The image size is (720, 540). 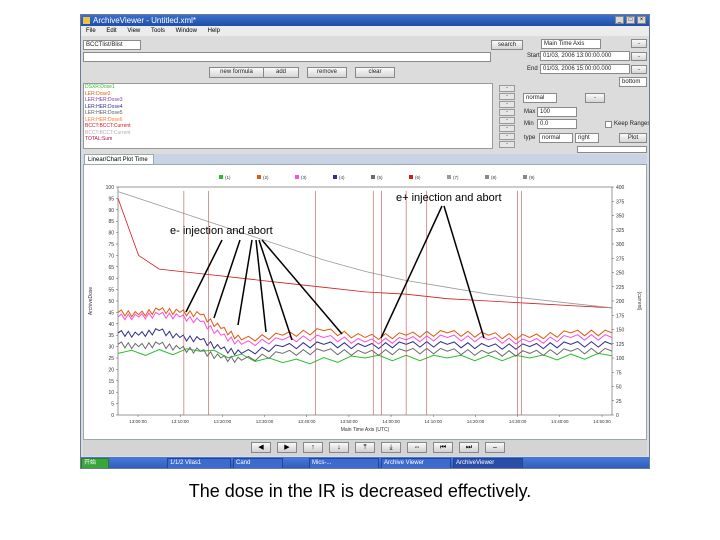 I want to click on scroll-up-button: ↑, so click(x=313, y=447).